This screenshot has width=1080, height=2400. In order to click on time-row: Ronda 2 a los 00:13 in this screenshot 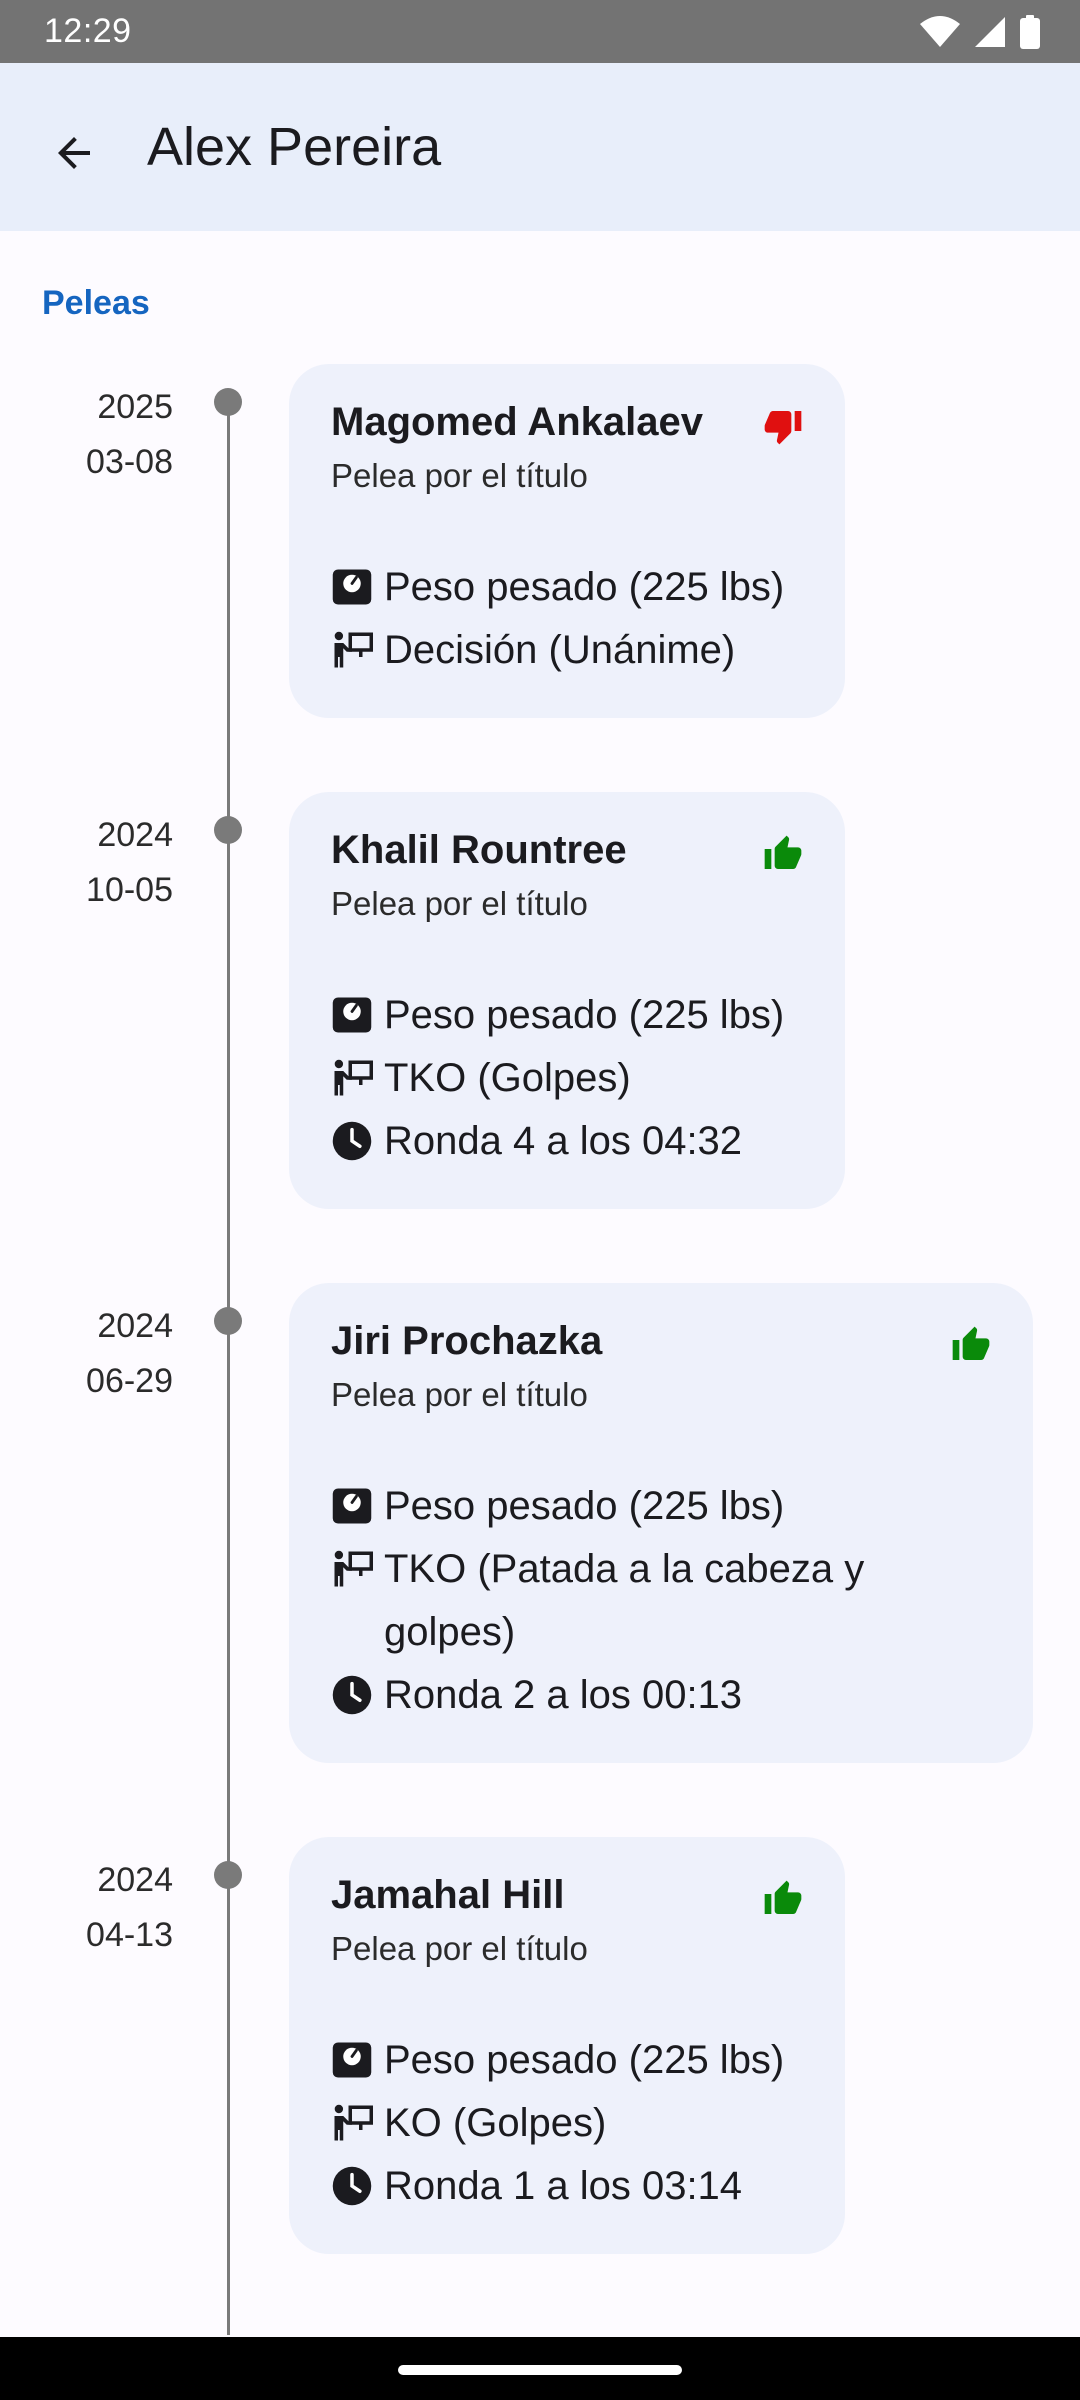, I will do `click(661, 1695)`.